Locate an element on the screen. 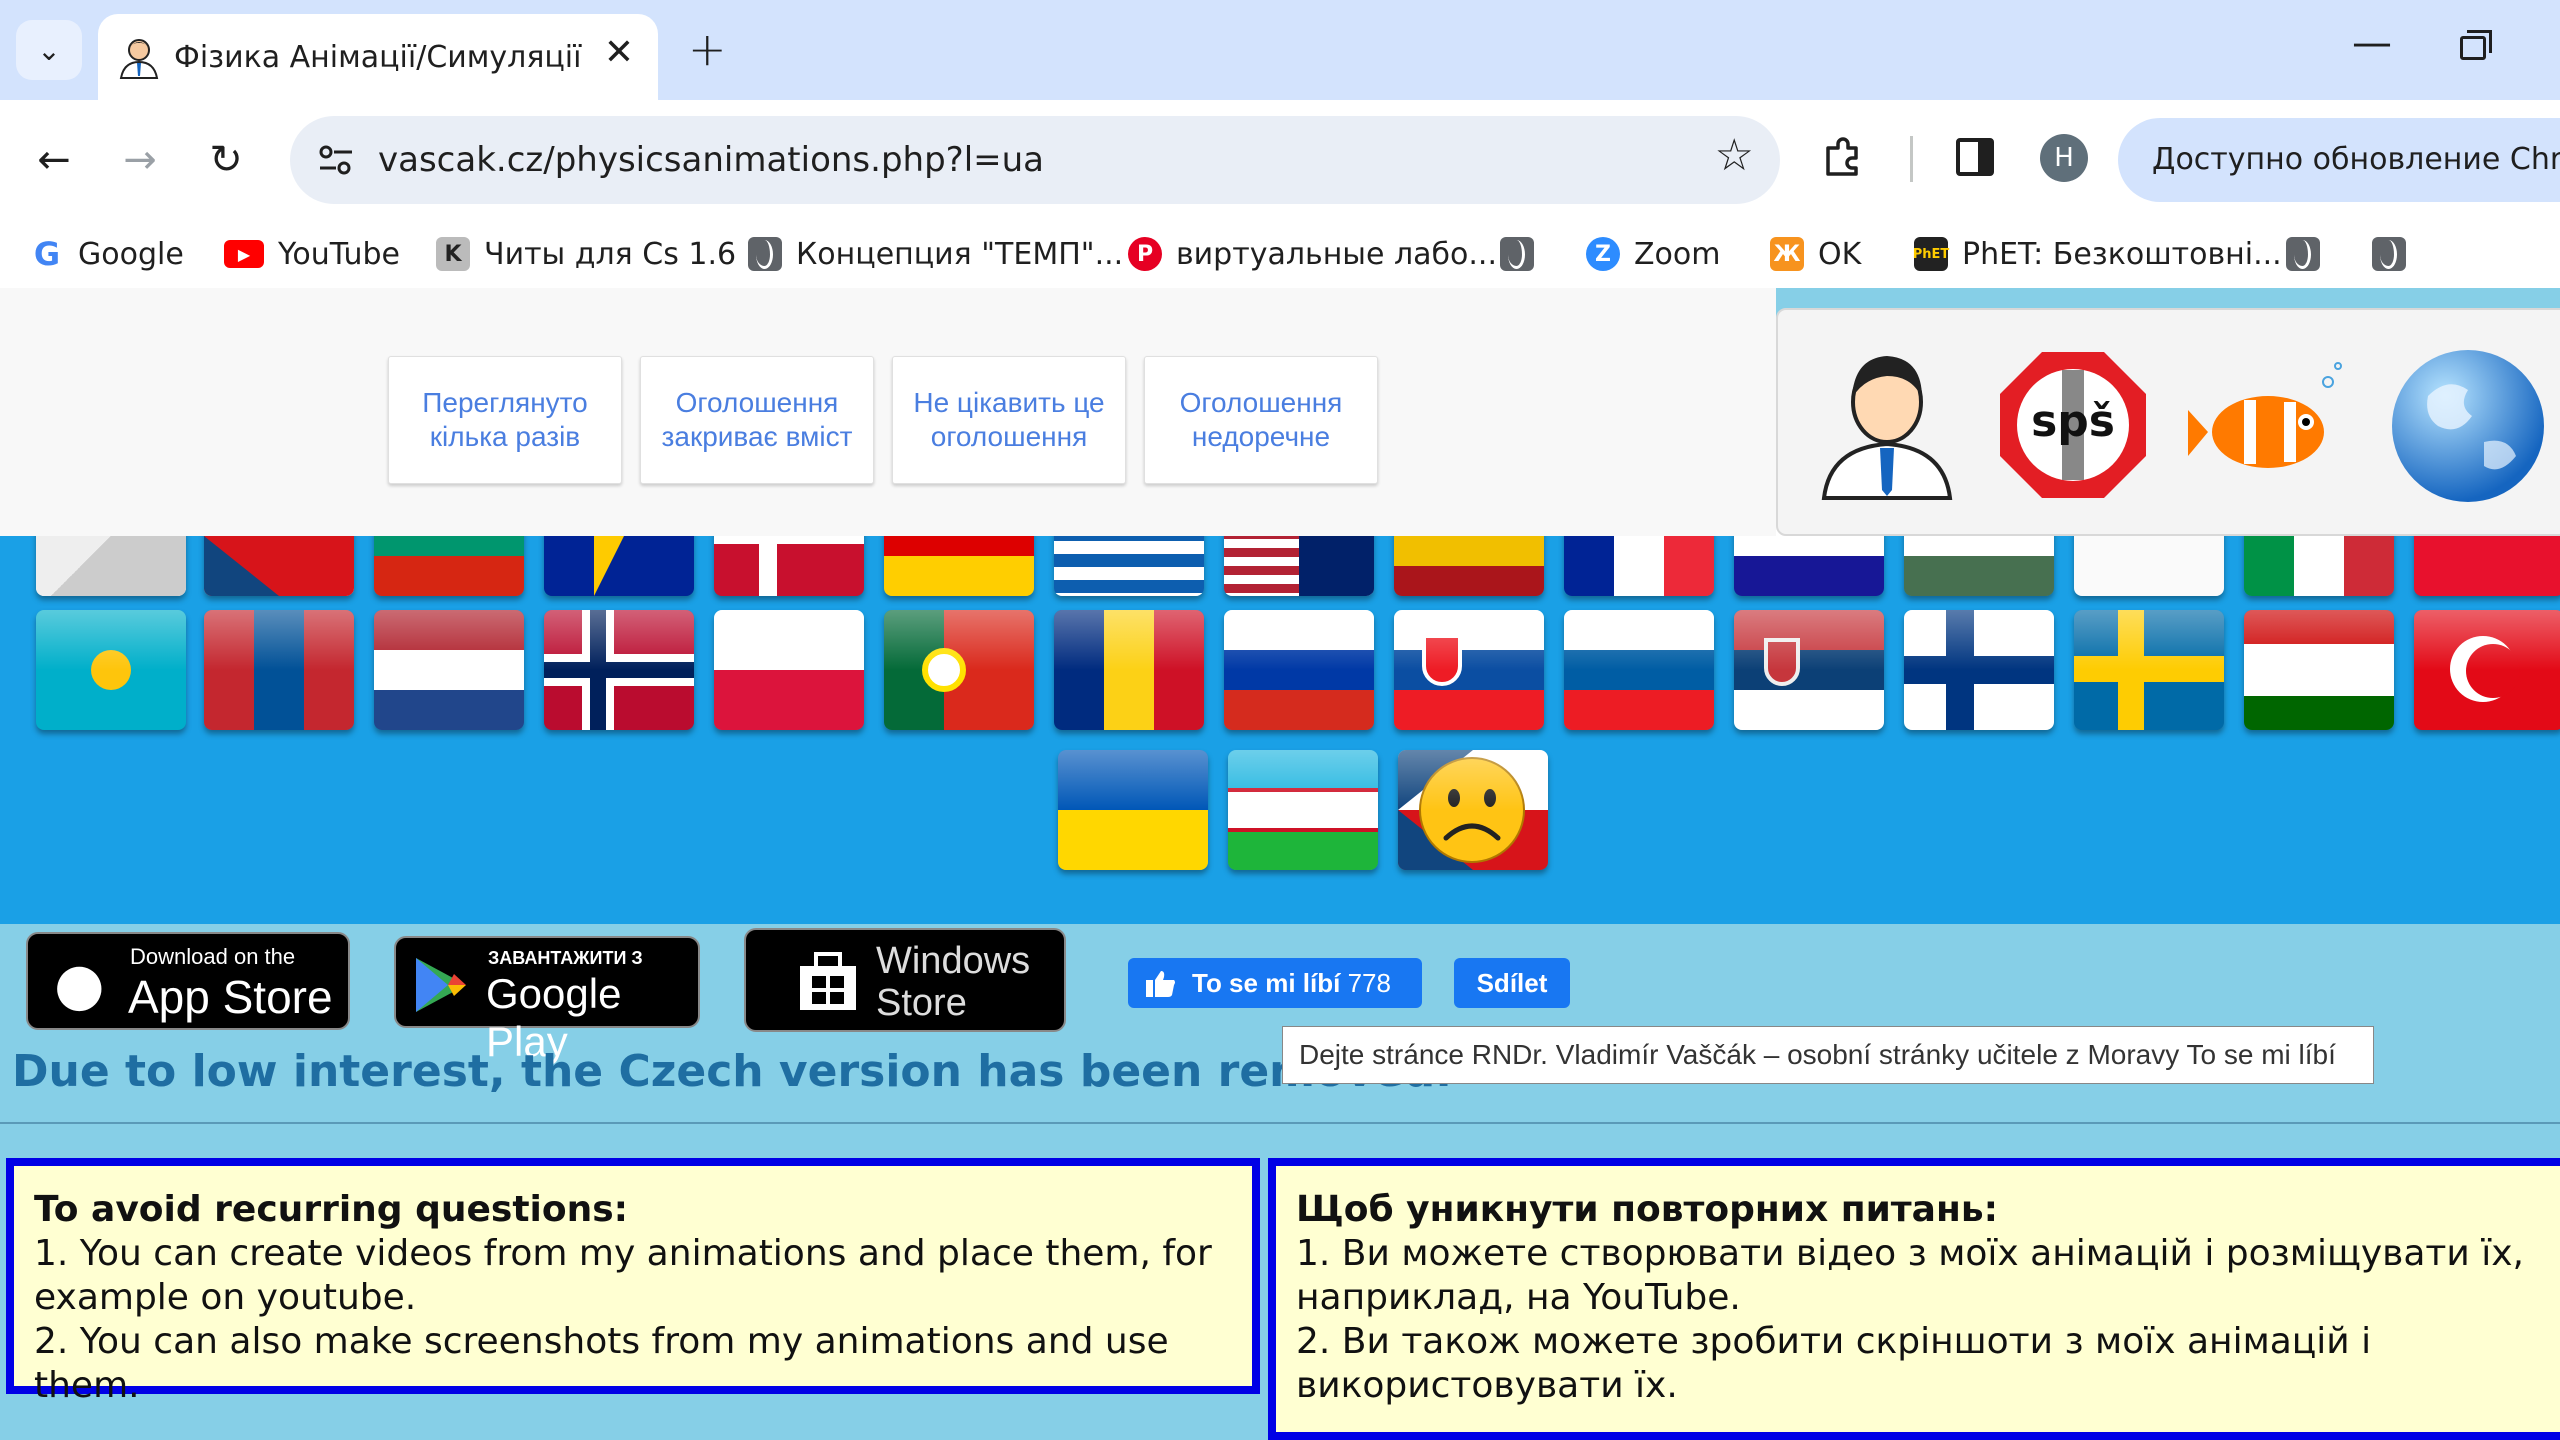  google-play-icon is located at coordinates (441, 985).